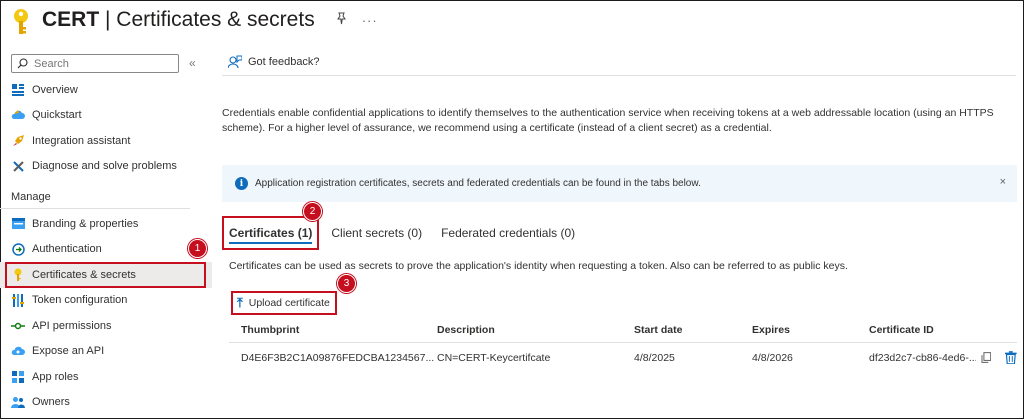  Describe the element at coordinates (106, 377) in the screenshot. I see `sidebar-item-app-roles: App roles` at that location.